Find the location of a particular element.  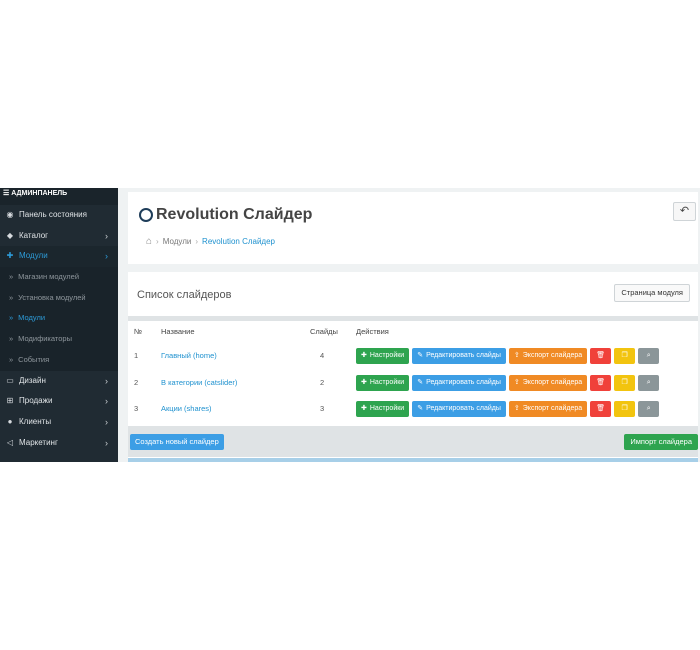

menu-icon: ☰ is located at coordinates (6, 193).